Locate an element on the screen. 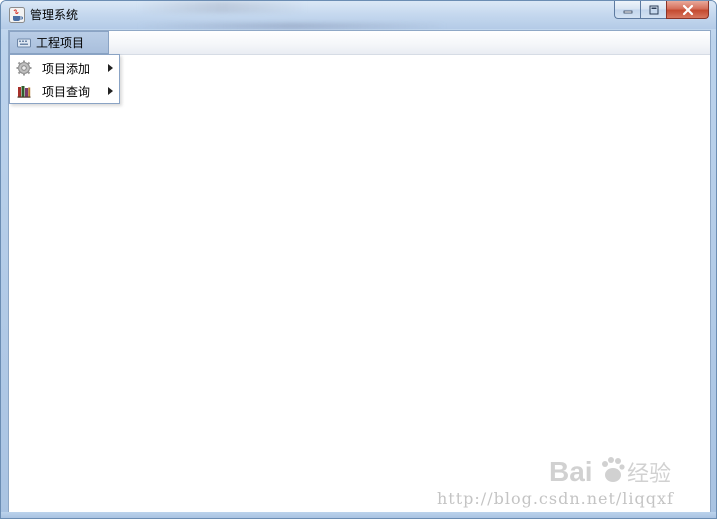  menu-item-project-query-label: 项目查询 is located at coordinates (66, 91).